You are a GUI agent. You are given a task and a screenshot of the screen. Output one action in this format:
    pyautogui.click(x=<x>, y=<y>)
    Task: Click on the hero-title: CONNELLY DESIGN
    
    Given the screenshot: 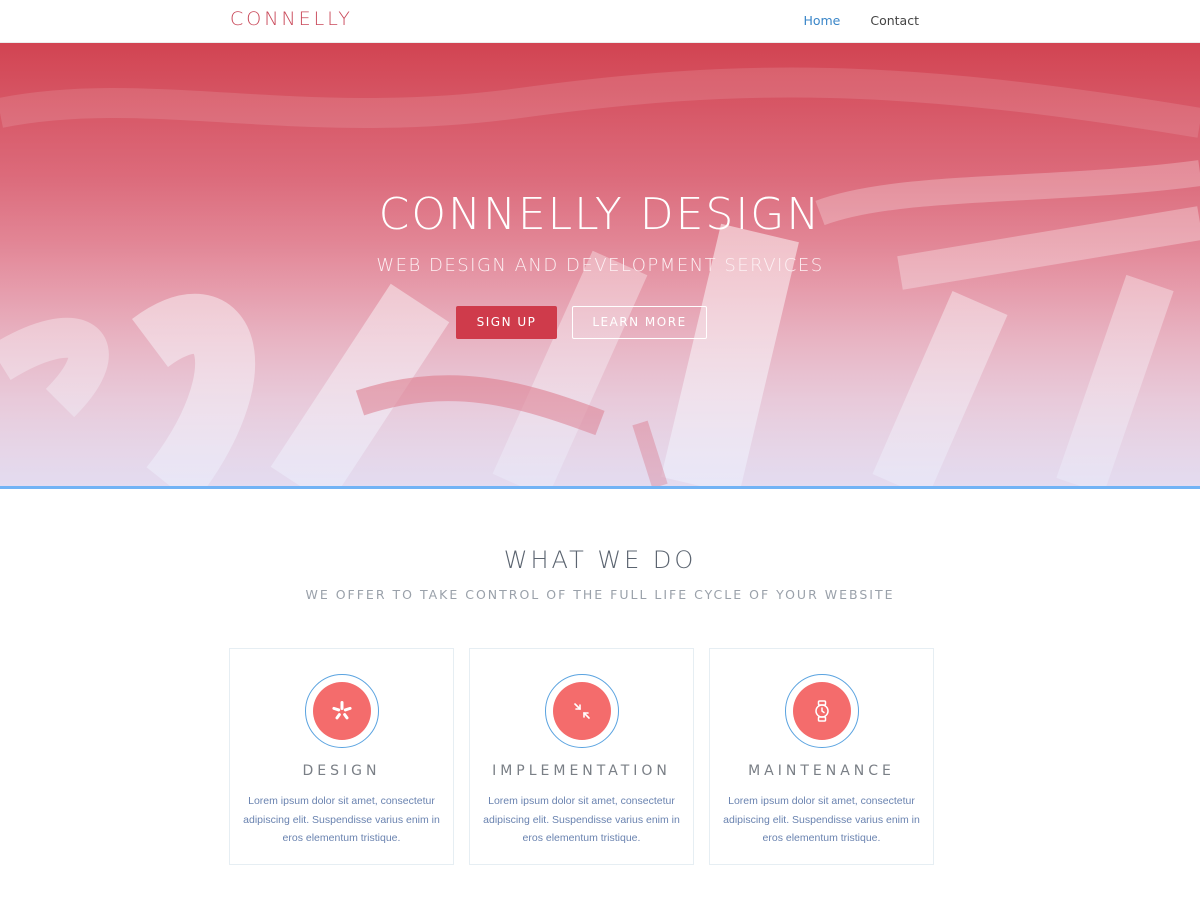 What is the action you would take?
    pyautogui.click(x=600, y=214)
    